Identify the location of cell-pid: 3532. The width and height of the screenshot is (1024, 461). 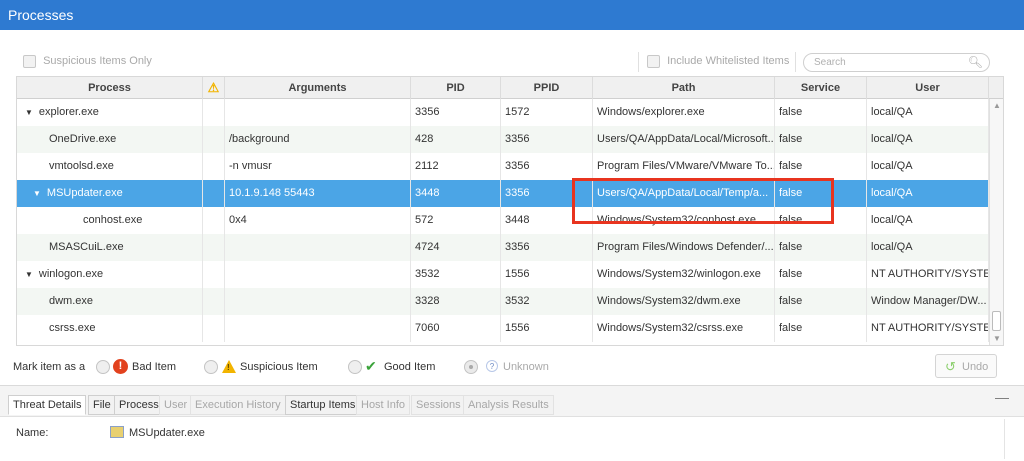
(456, 274).